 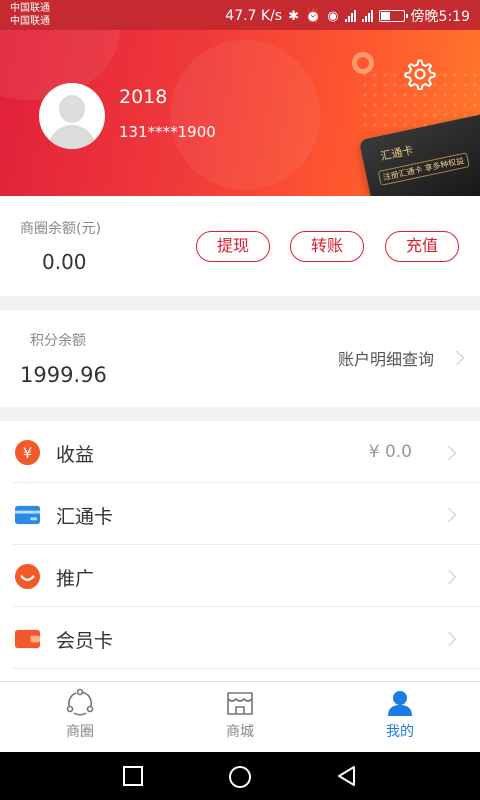 What do you see at coordinates (80, 732) in the screenshot?
I see `tab-label: 商圈` at bounding box center [80, 732].